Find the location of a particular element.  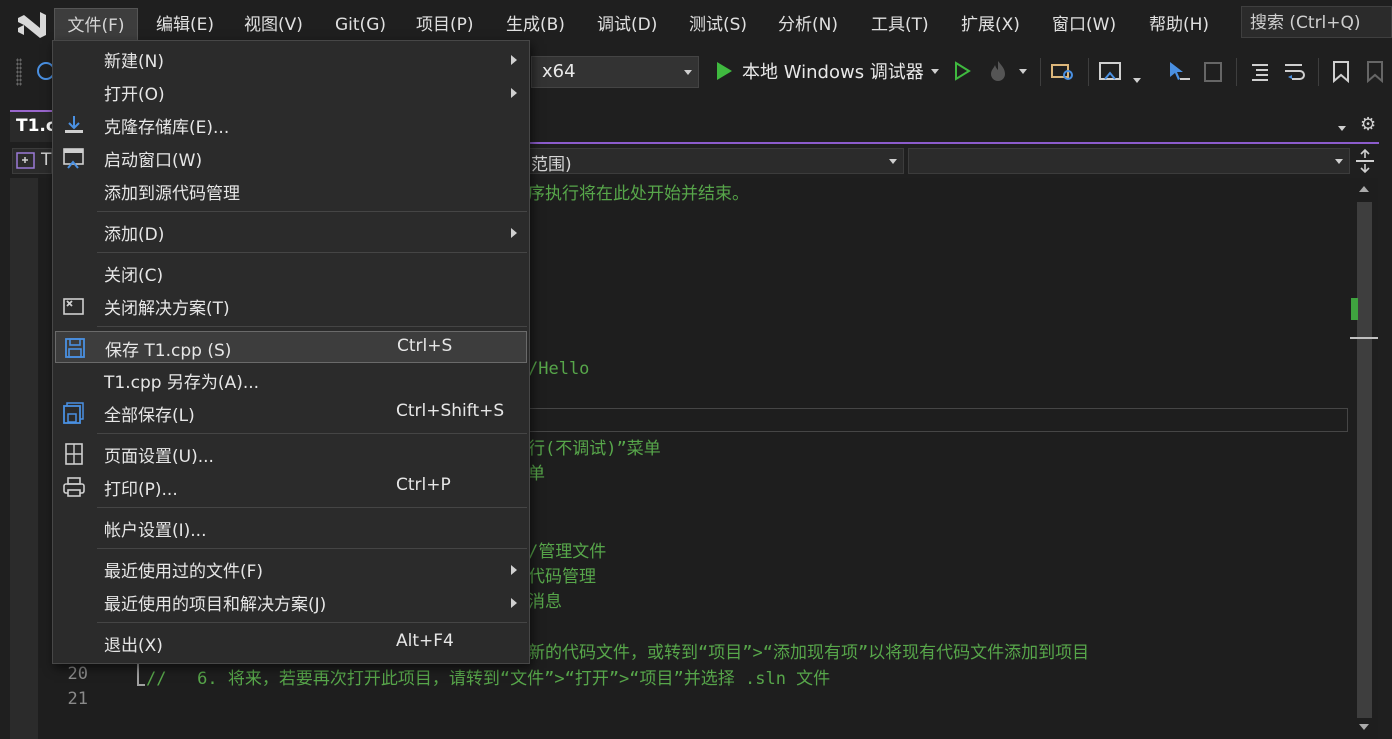

home-window-icon is located at coordinates (1111, 72).